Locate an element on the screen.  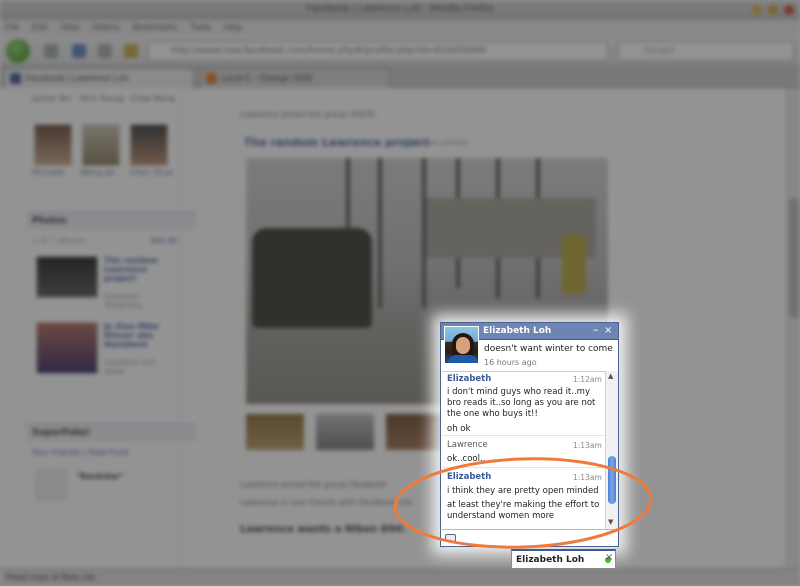
message-line: oh ok is located at coordinates (459, 429).